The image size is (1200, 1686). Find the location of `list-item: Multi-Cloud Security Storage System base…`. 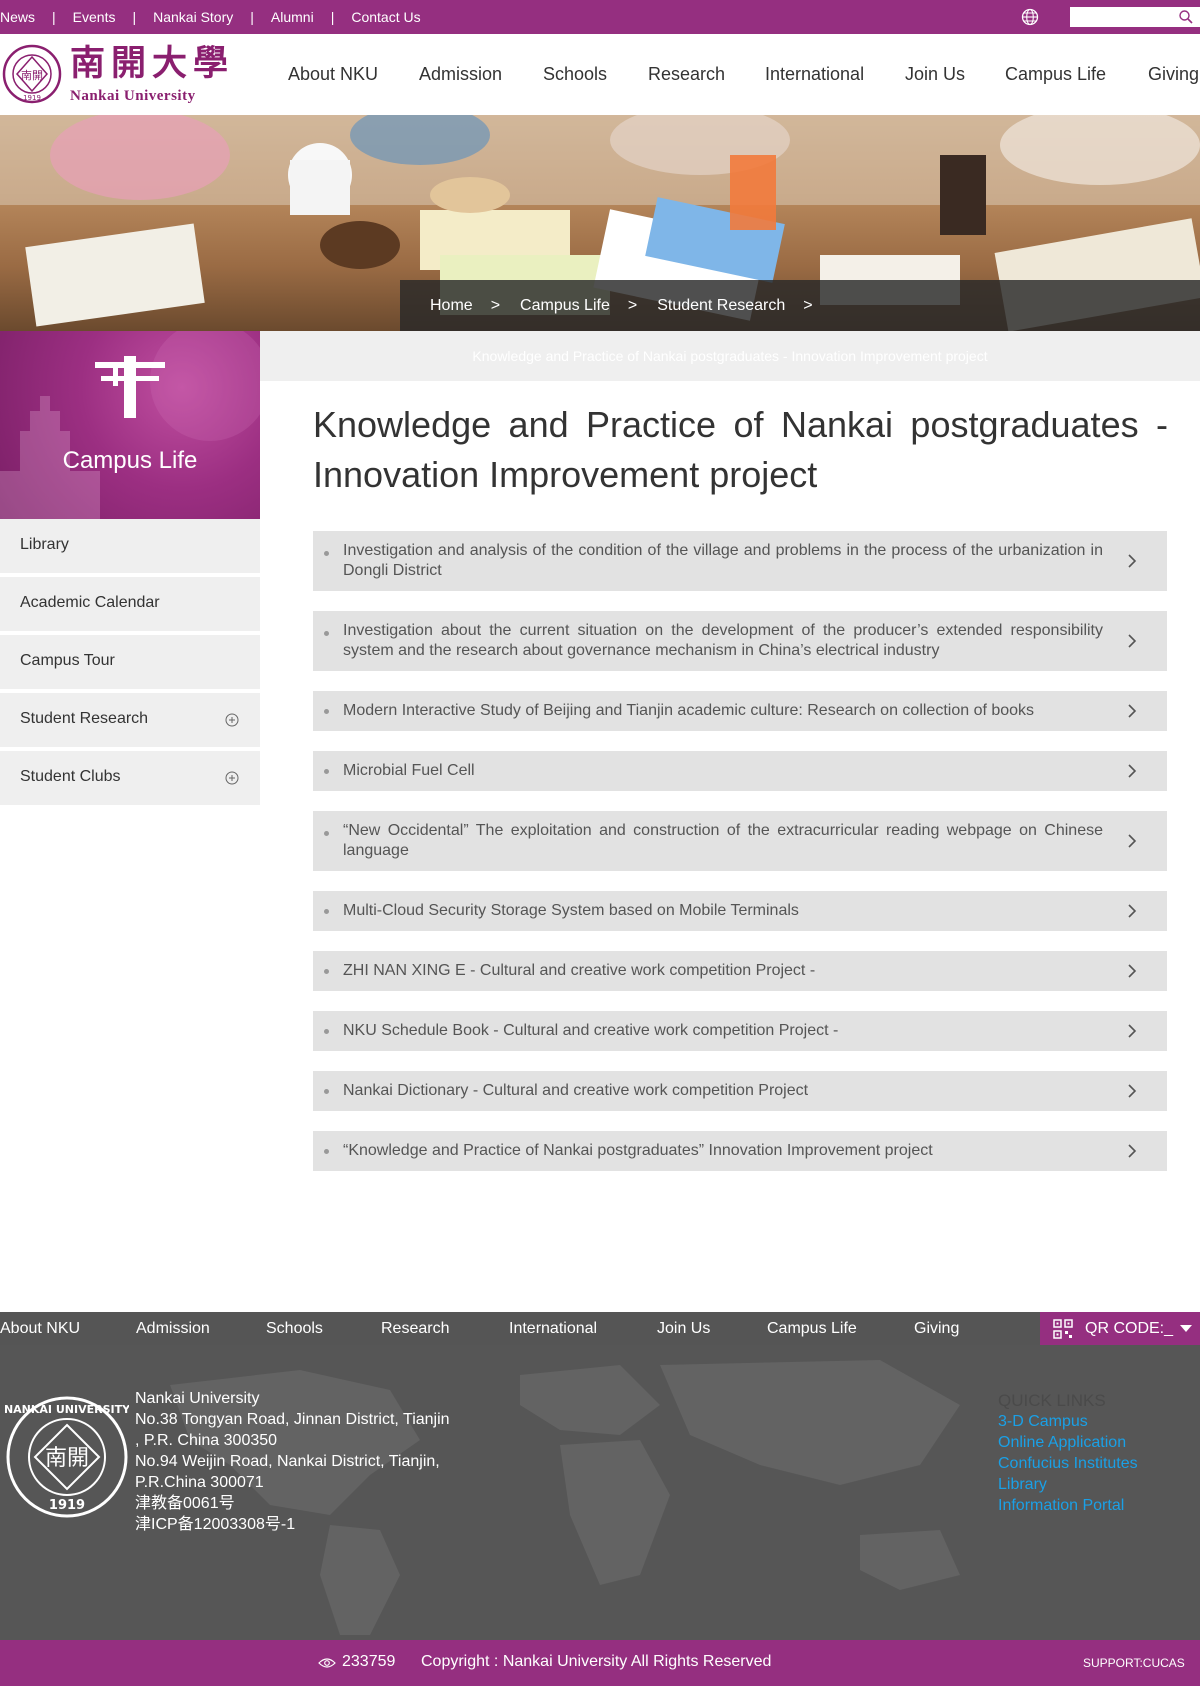

list-item: Multi-Cloud Security Storage System base… is located at coordinates (740, 911).